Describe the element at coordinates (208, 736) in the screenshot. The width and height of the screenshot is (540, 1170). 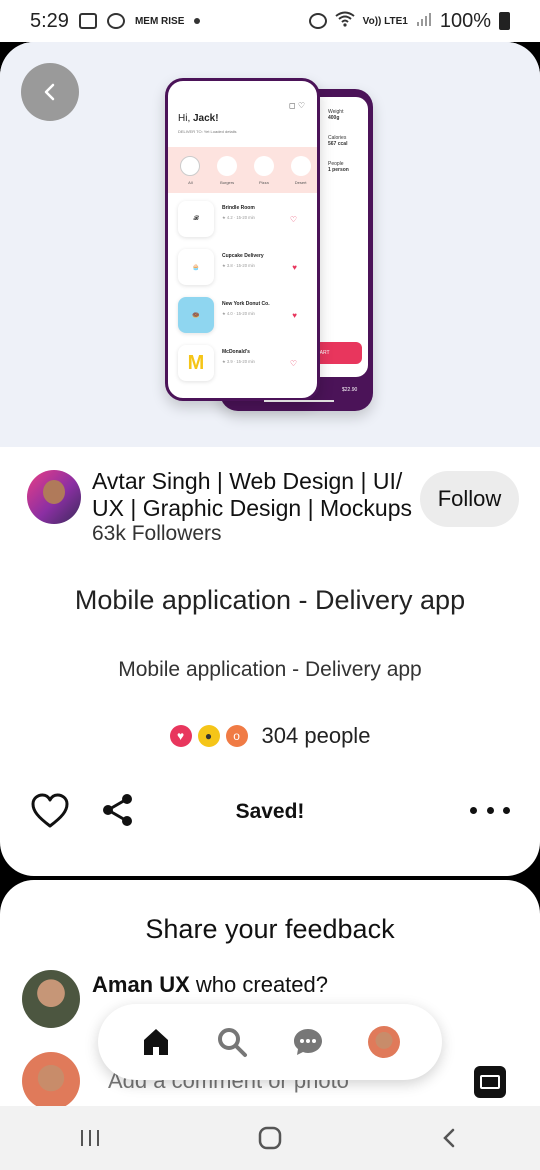
I see `wow-reaction-icon: ●` at that location.